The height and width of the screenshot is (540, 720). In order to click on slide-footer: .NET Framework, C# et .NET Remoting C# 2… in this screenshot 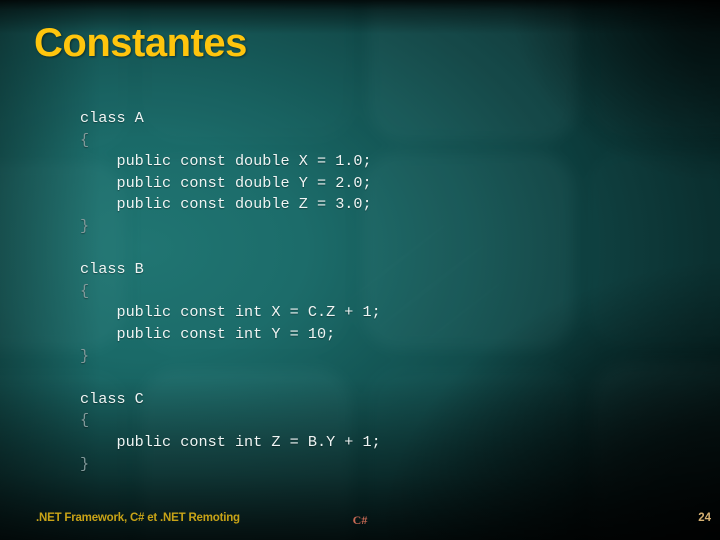, I will do `click(360, 522)`.